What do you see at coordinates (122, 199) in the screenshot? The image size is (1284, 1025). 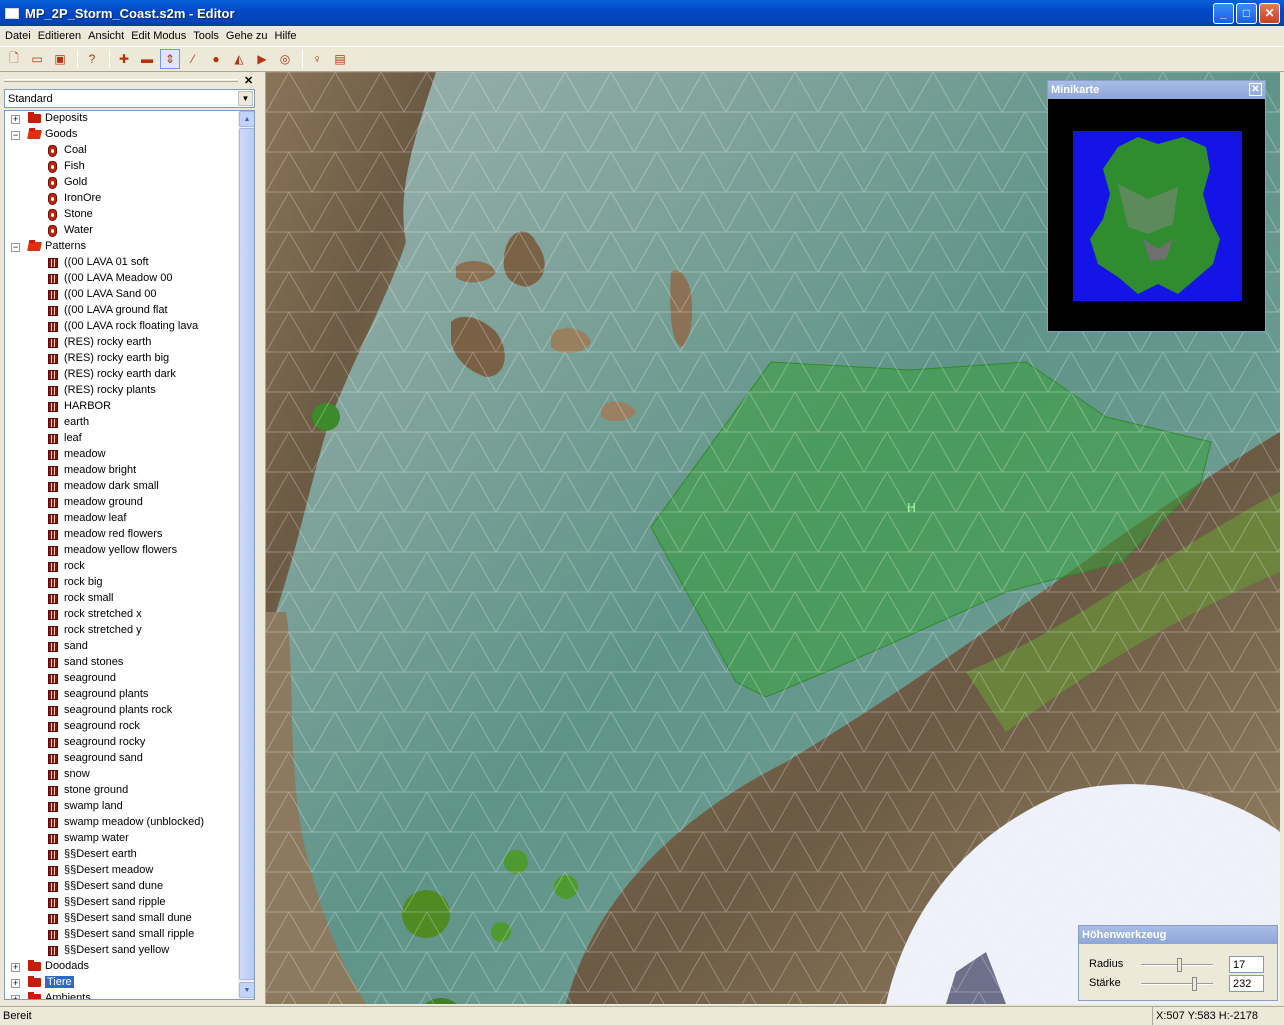 I see `tree-item: IronOre` at bounding box center [122, 199].